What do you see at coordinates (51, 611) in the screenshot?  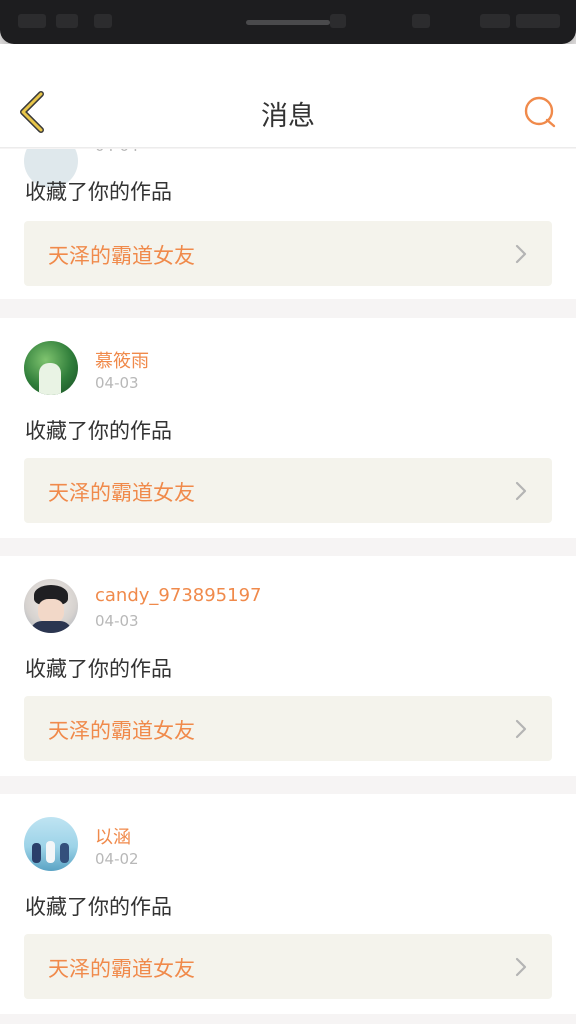 I see `avatar-face` at bounding box center [51, 611].